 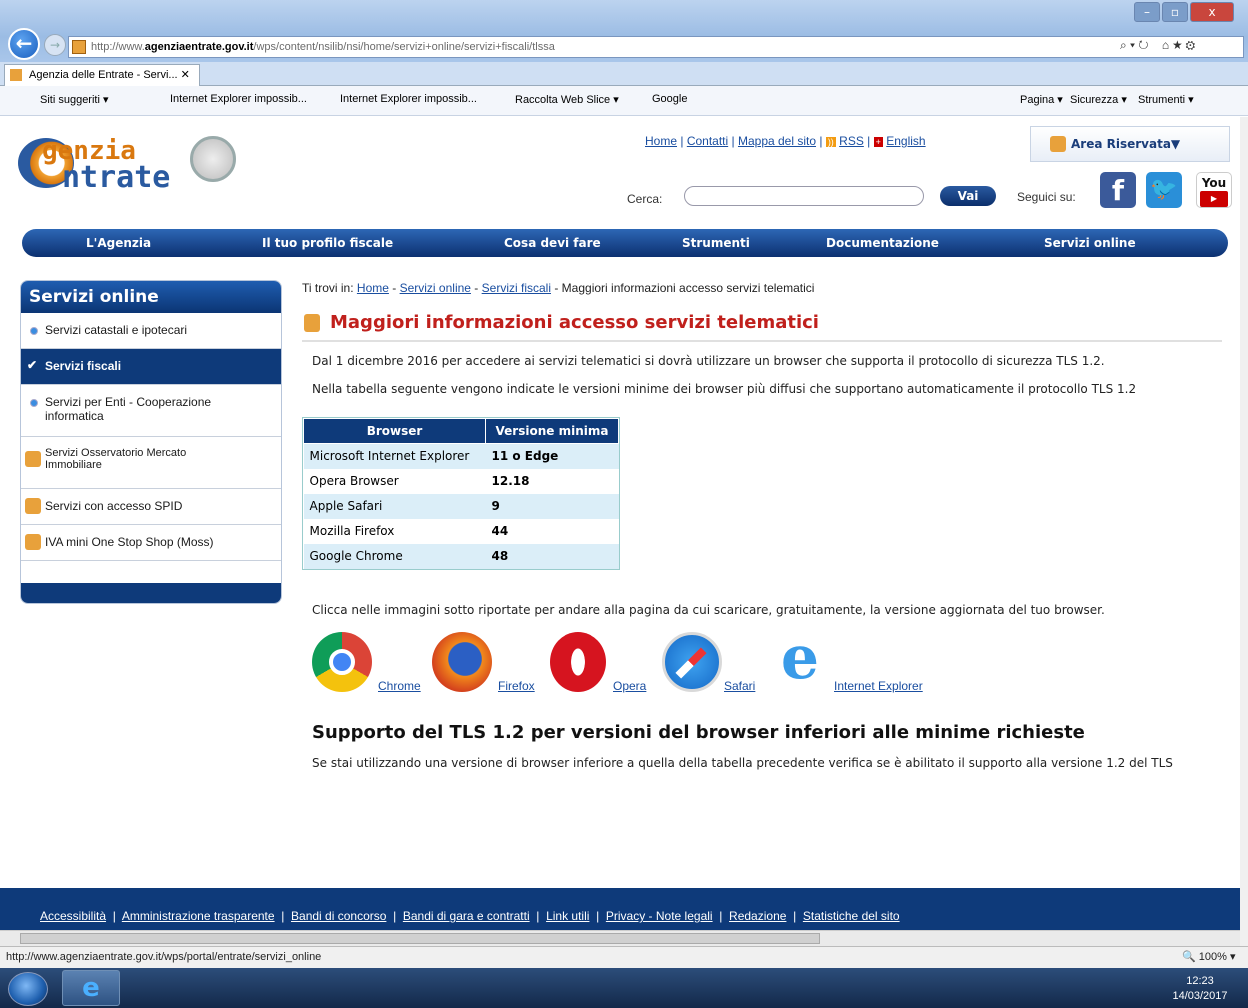 I want to click on search-input, so click(x=804, y=196).